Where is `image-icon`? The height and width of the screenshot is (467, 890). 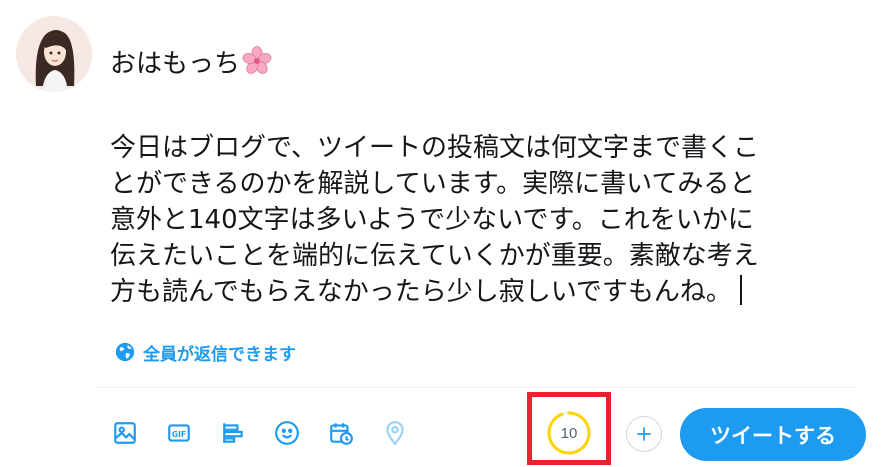 image-icon is located at coordinates (125, 433).